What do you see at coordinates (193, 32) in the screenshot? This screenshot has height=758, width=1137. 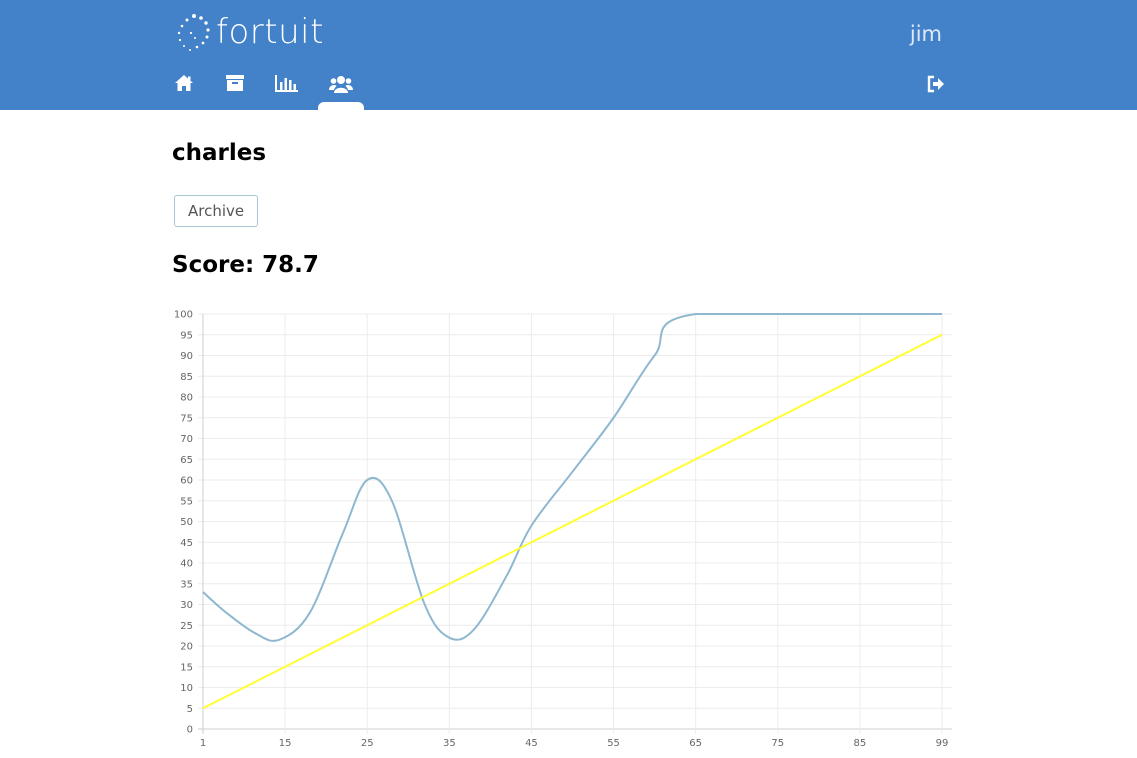 I see `logo-dots-icon` at bounding box center [193, 32].